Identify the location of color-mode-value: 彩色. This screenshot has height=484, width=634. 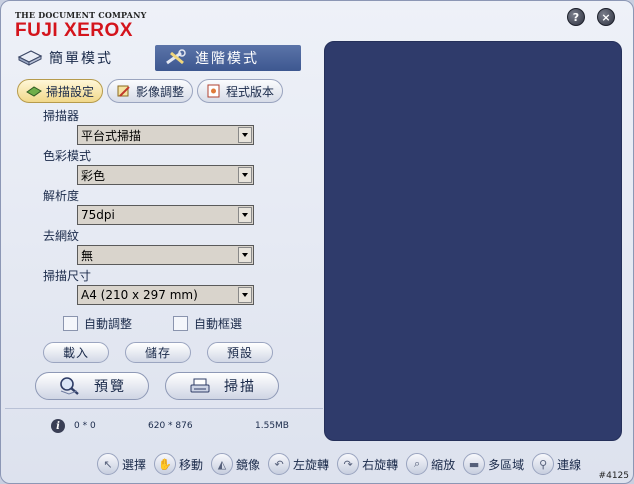
(93, 175).